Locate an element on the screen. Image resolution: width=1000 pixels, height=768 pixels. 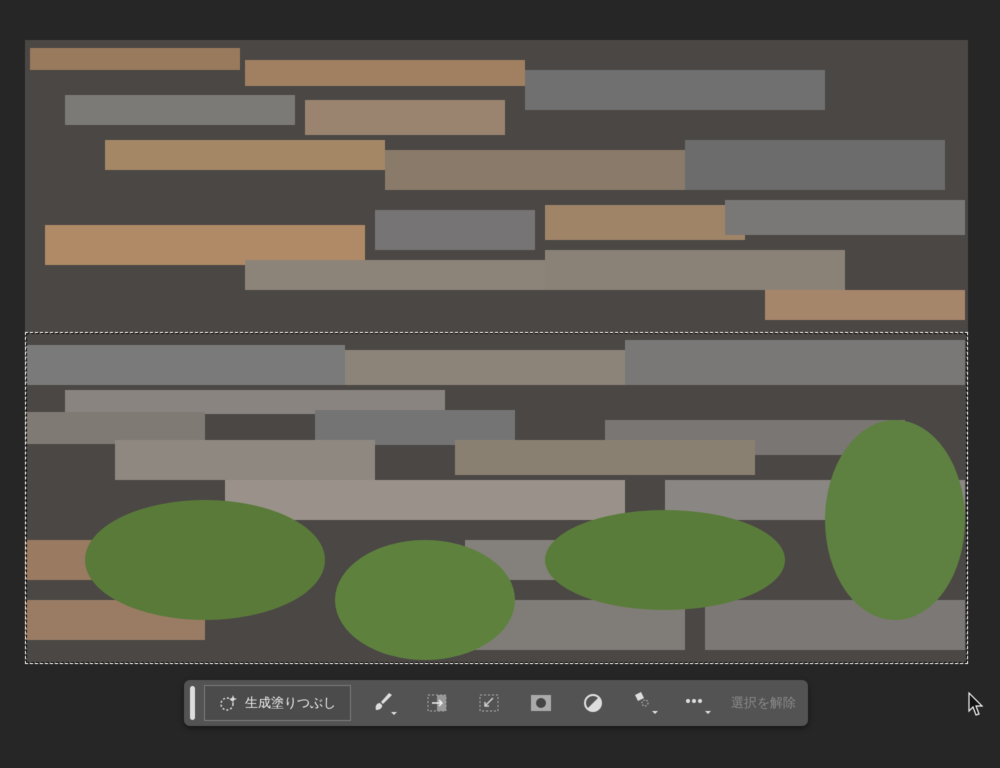
sparkle-icon is located at coordinates (228, 703).